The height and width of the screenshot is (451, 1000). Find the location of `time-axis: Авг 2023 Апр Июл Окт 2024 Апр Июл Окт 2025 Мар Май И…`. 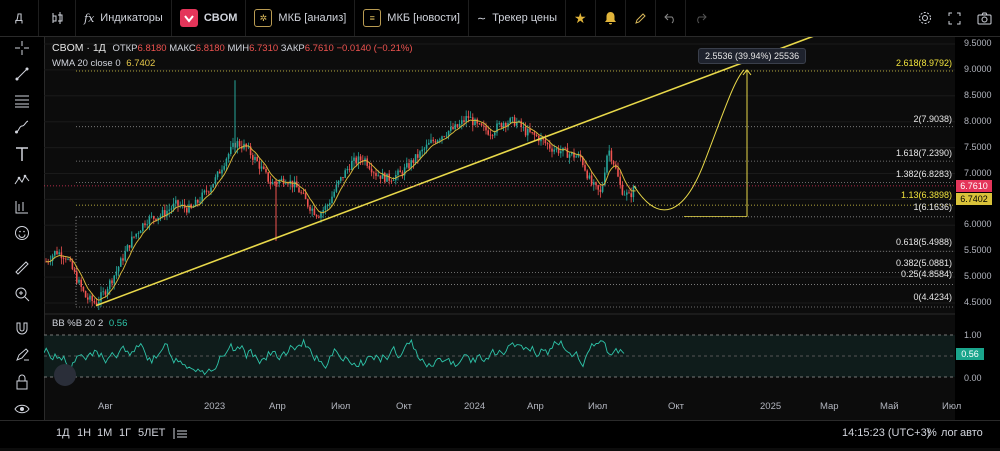

time-axis: Авг 2023 Апр Июл Окт 2024 Апр Июл Окт 2025 Мар Май И… is located at coordinates (502, 408).